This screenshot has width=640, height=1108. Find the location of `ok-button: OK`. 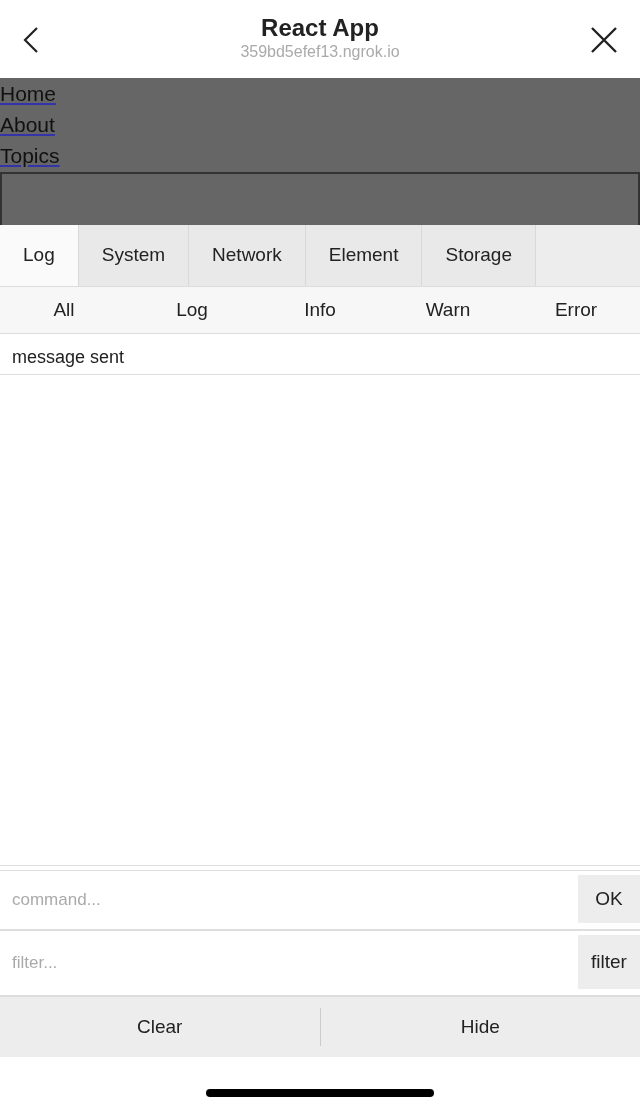

ok-button: OK is located at coordinates (609, 899).